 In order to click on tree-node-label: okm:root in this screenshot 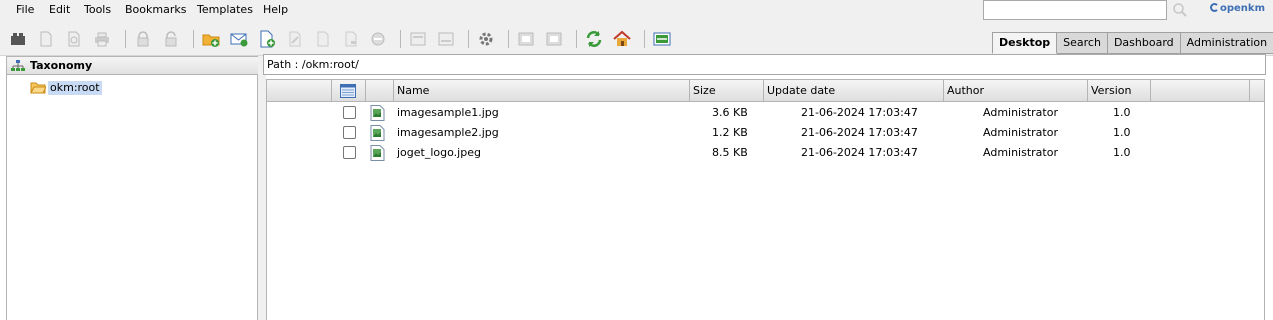, I will do `click(75, 88)`.